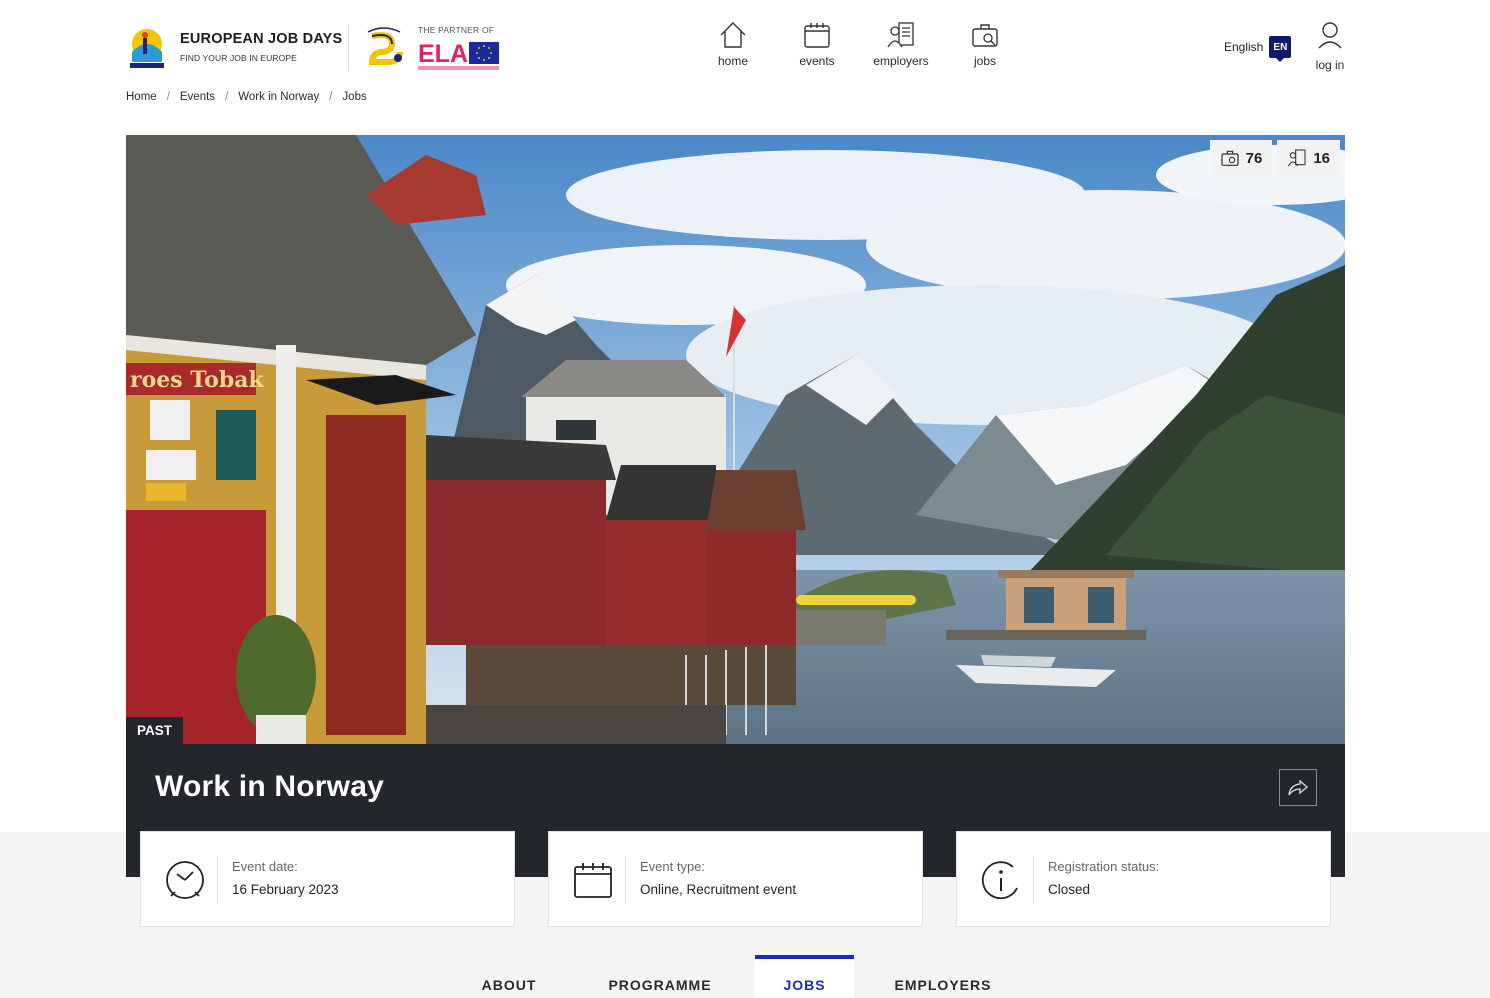 This screenshot has width=1490, height=998. I want to click on login-label: log in, so click(1330, 65).